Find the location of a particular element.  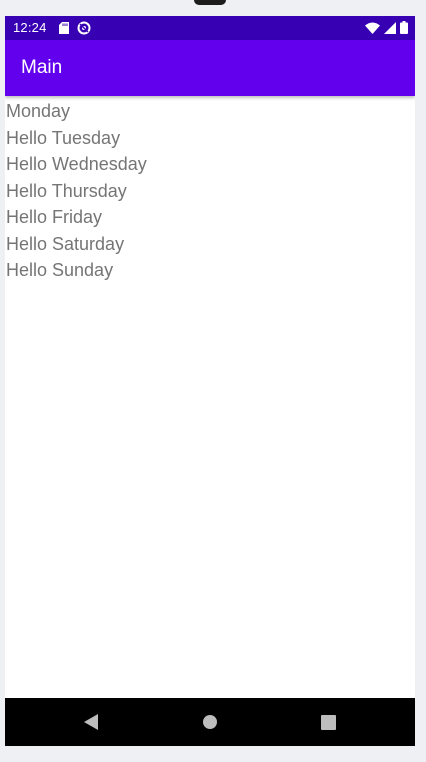

back-icon is located at coordinates (91, 722).